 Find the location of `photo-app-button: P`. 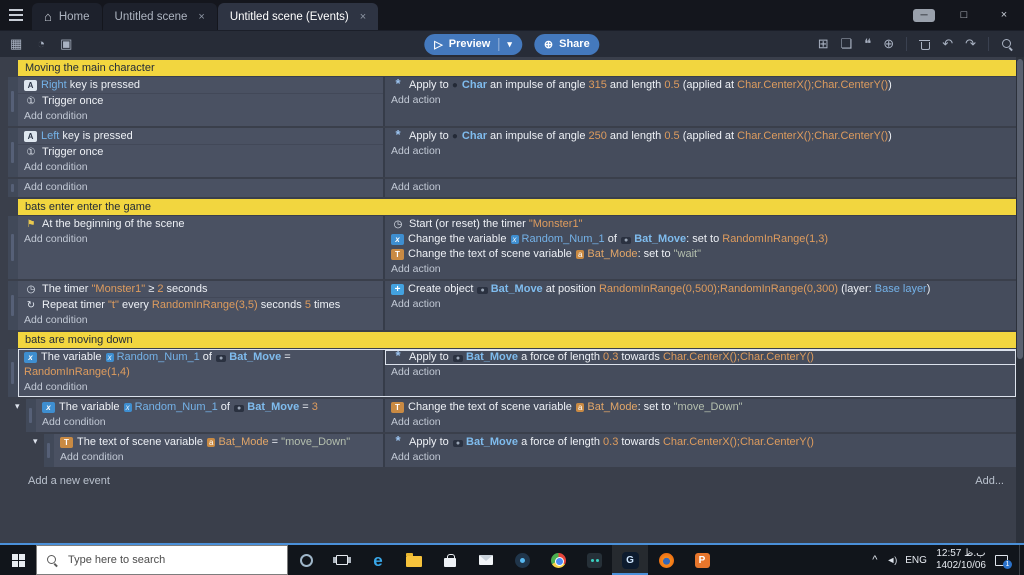

photo-app-button: P is located at coordinates (702, 560).